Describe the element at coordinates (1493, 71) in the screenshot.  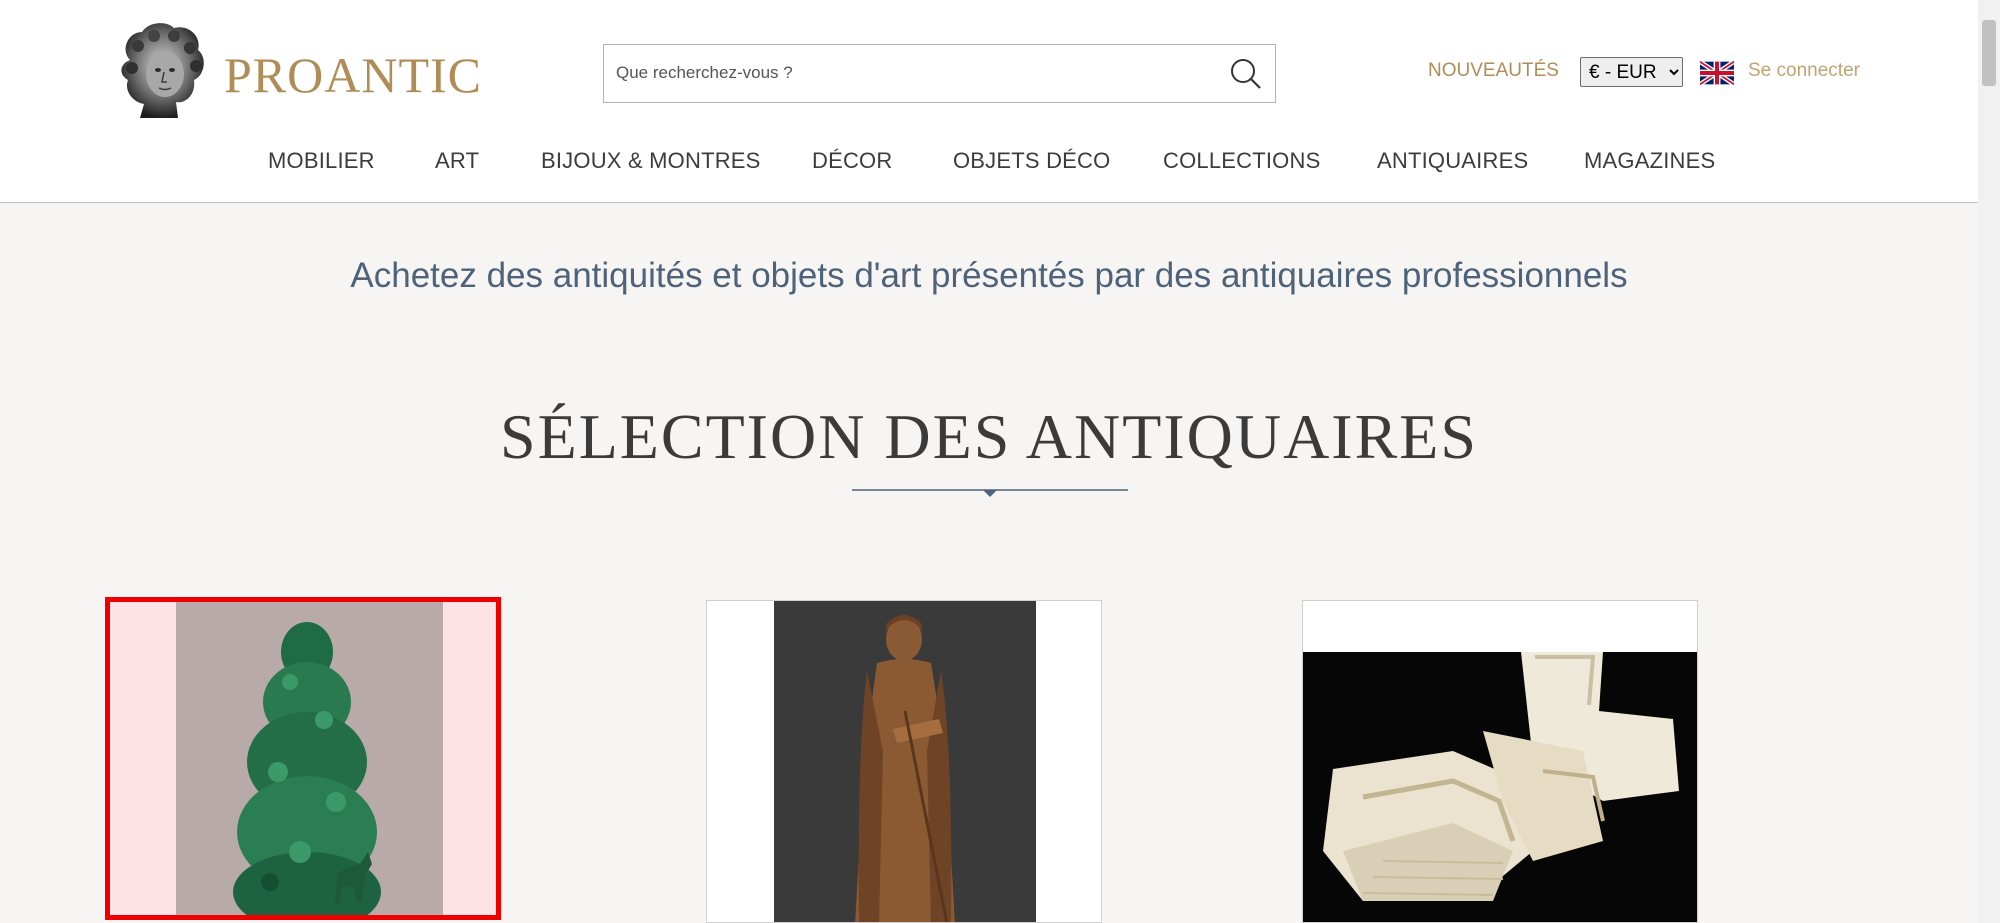
I see `news-link: NOUVEAUTÉS` at that location.